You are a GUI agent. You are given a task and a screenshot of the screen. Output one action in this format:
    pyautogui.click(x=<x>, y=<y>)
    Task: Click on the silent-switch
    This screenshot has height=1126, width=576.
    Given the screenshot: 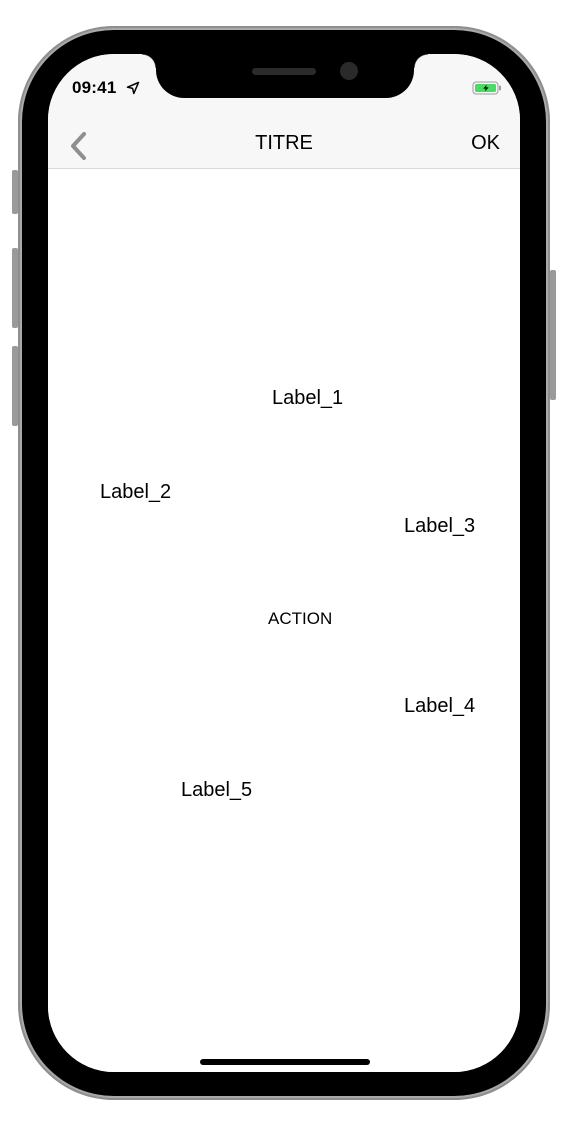 What is the action you would take?
    pyautogui.click(x=15, y=192)
    